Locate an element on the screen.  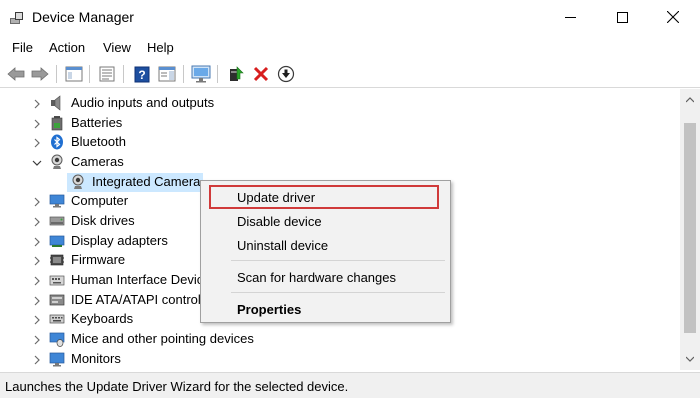
disable-device-toolbar-button is located at coordinates (286, 74).